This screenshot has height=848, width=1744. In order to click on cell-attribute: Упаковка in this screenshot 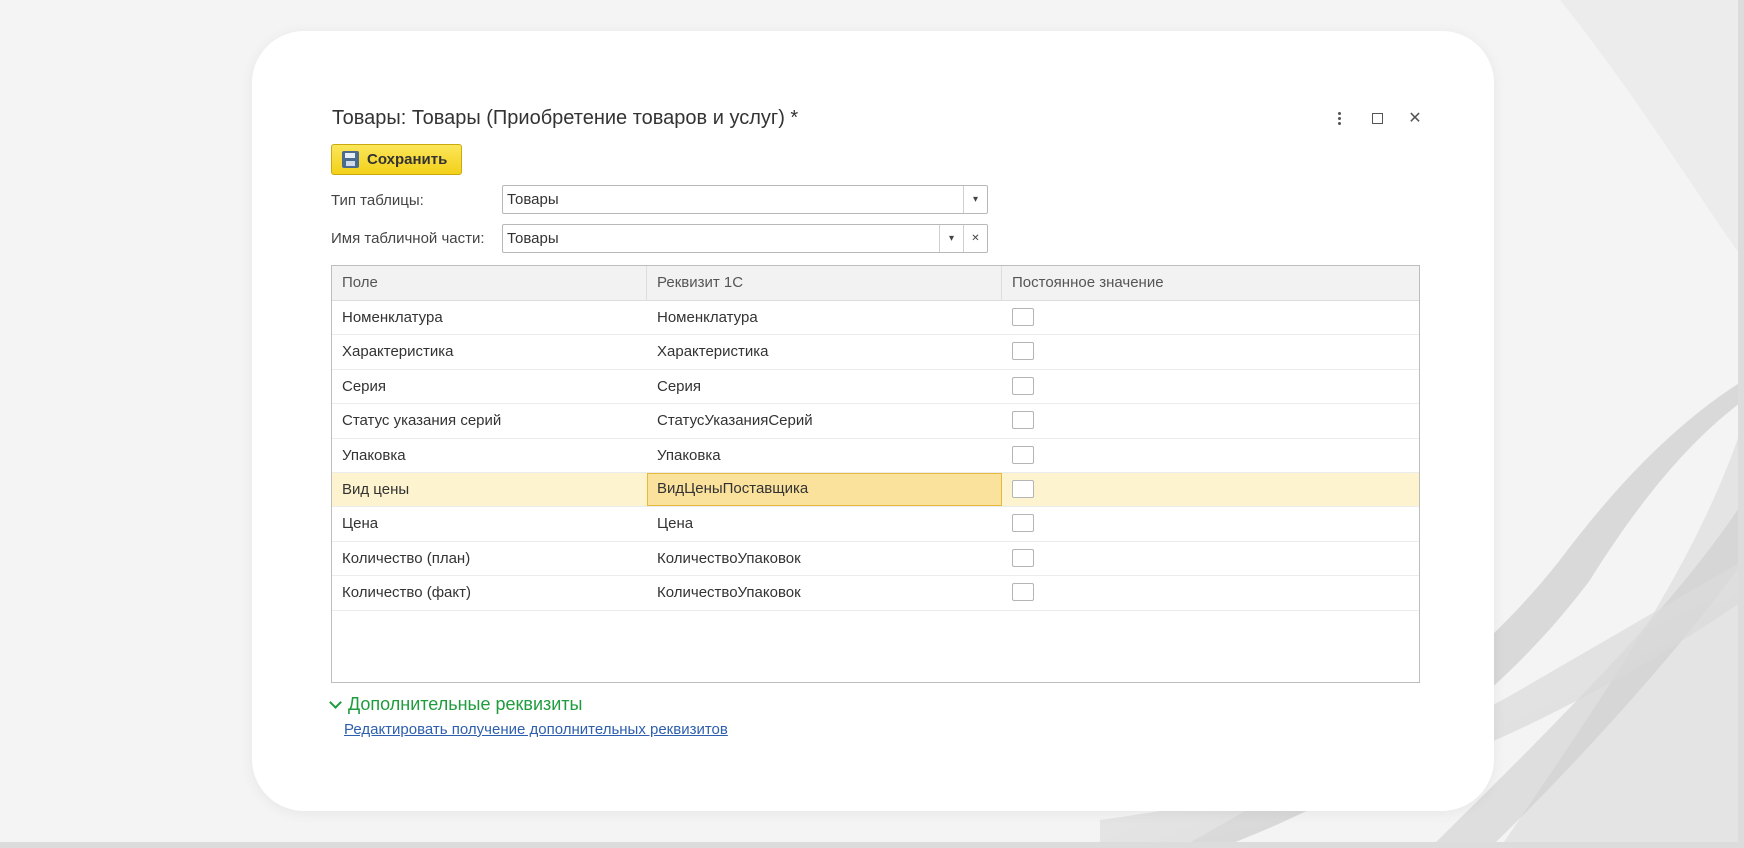, I will do `click(824, 455)`.